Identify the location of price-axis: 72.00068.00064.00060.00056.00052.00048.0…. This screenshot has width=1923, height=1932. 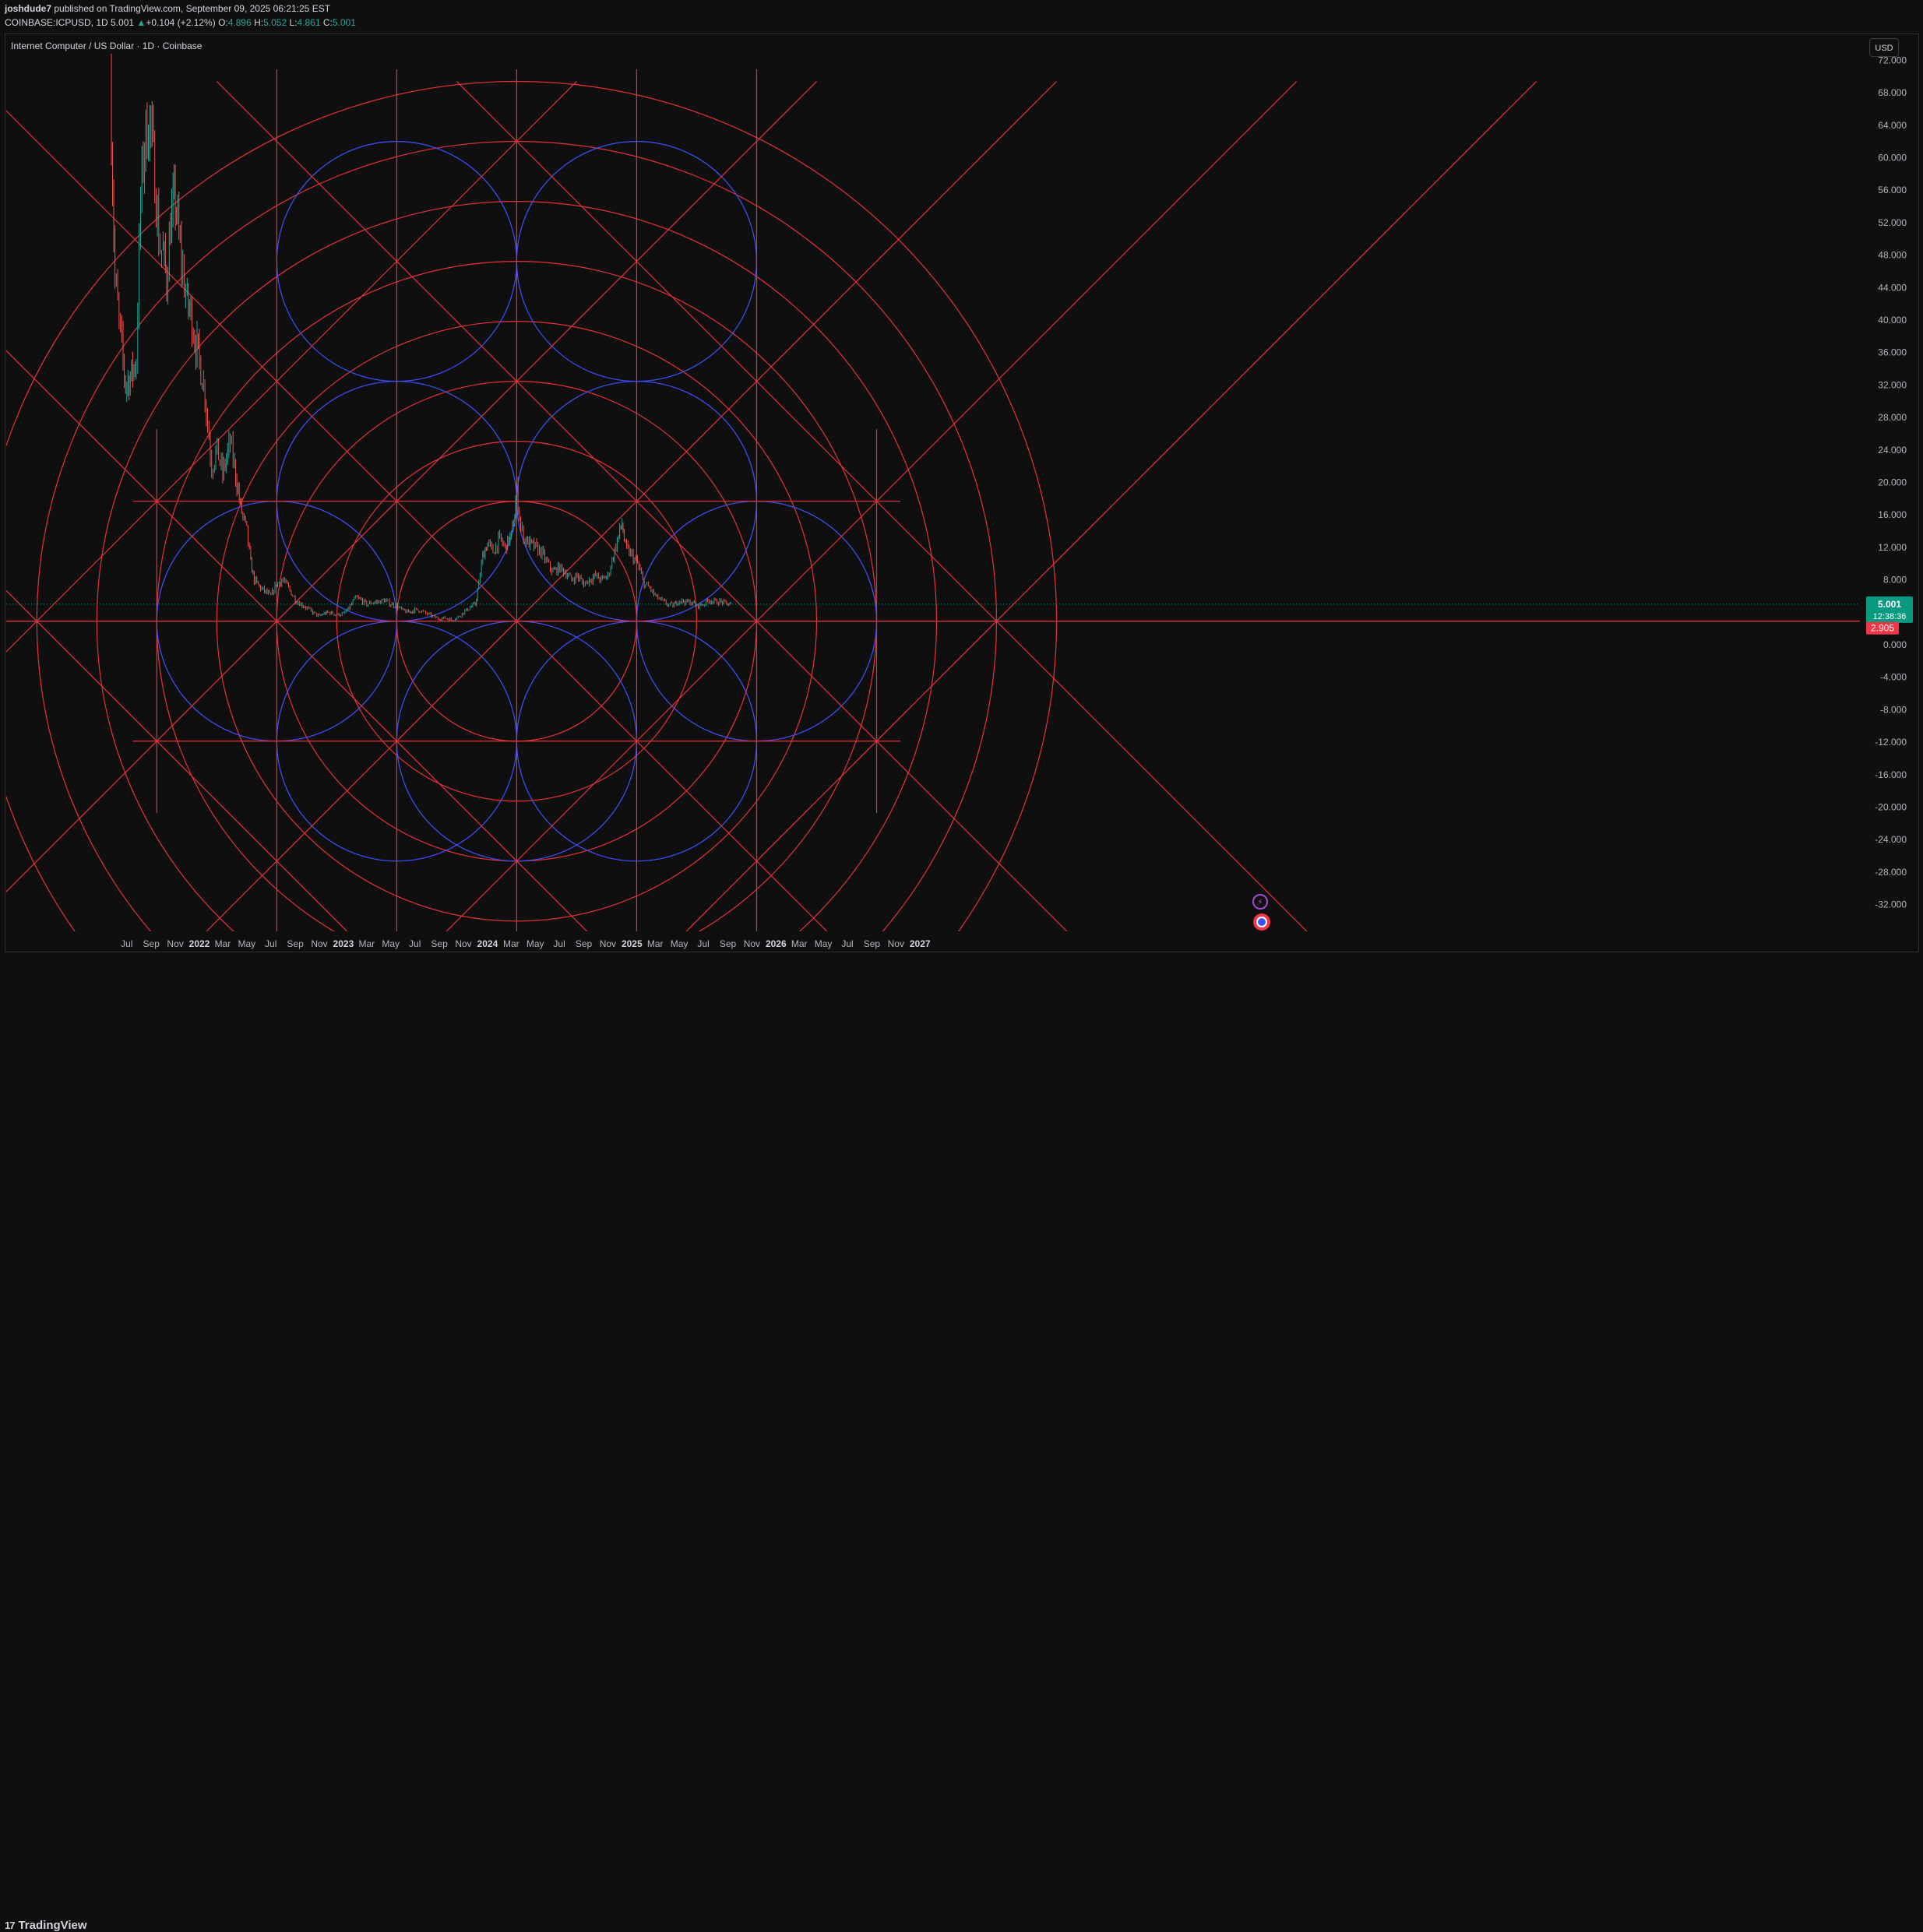
(1889, 482).